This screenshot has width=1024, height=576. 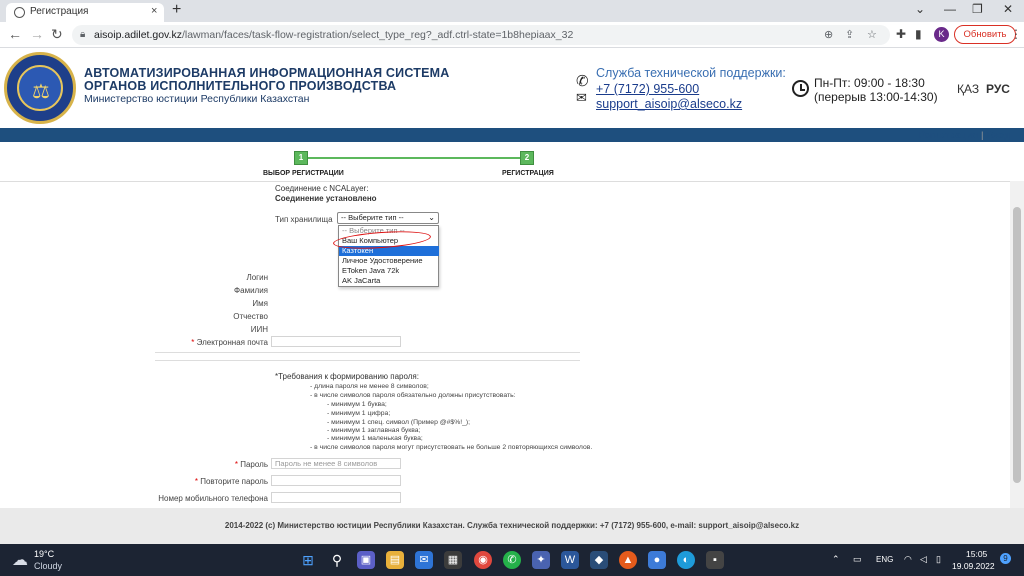 What do you see at coordinates (950, 9) in the screenshot?
I see `minimize-icon: —` at bounding box center [950, 9].